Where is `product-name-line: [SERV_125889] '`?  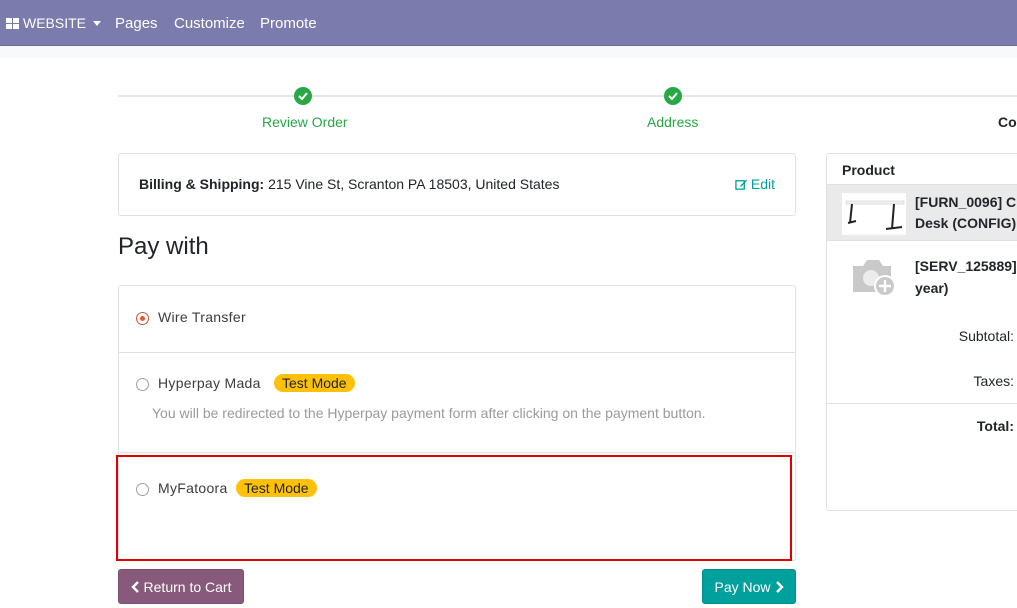
product-name-line: [SERV_125889] ' is located at coordinates (966, 266).